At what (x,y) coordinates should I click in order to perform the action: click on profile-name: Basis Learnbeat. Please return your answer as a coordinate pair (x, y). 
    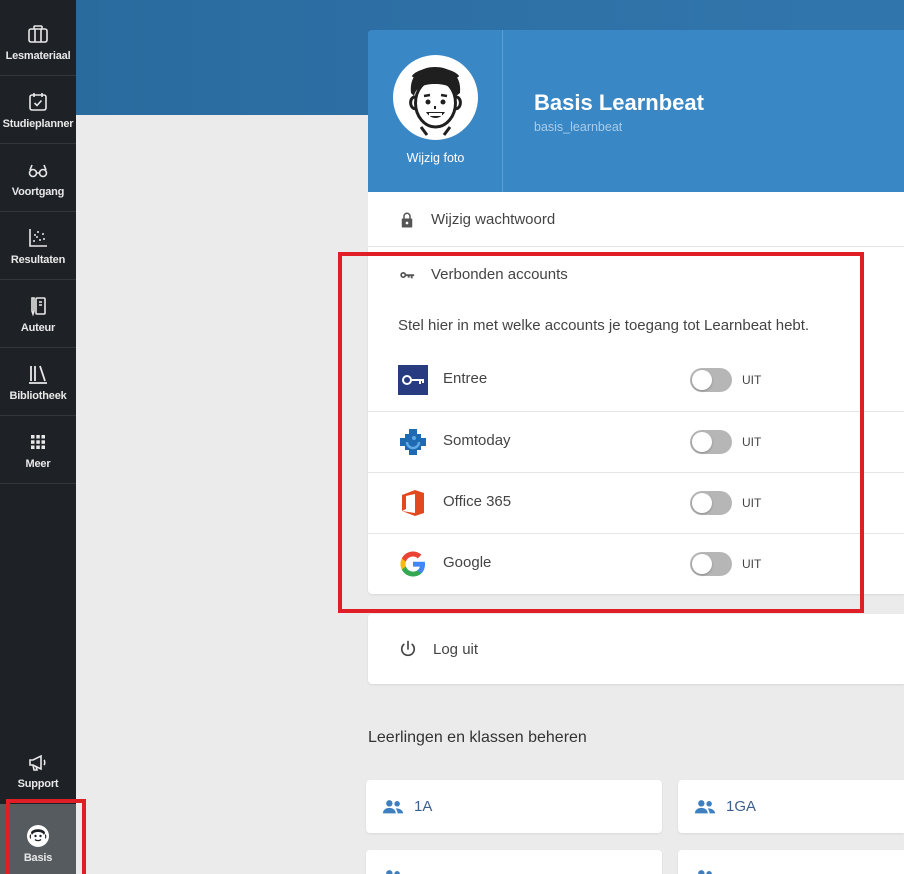
    Looking at the image, I should click on (619, 102).